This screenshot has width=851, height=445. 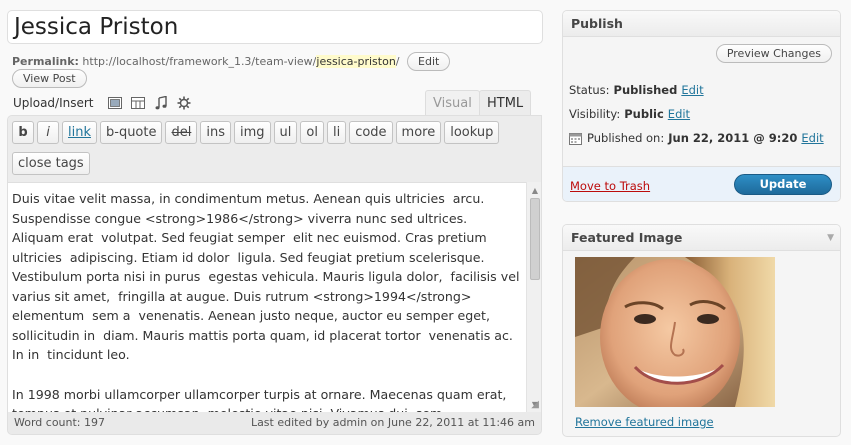 What do you see at coordinates (45, 61) in the screenshot?
I see `permalink-label: Permalink:` at bounding box center [45, 61].